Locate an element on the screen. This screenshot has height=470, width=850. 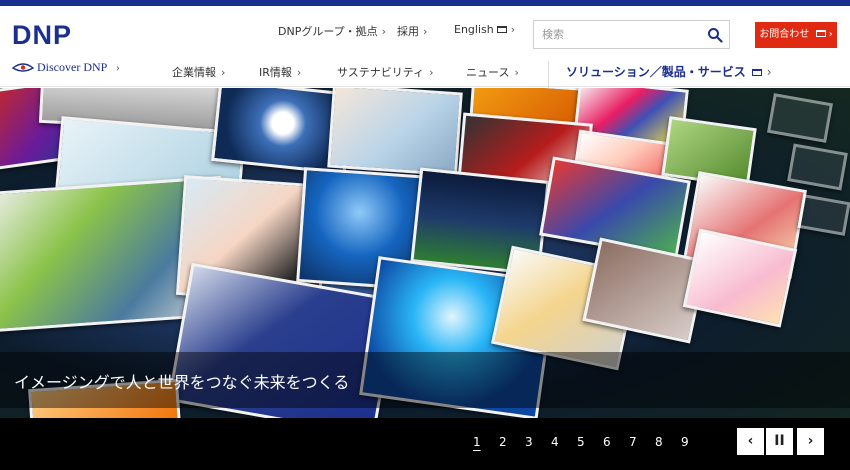
nav-item-ir: IR情報 › is located at coordinates (280, 72).